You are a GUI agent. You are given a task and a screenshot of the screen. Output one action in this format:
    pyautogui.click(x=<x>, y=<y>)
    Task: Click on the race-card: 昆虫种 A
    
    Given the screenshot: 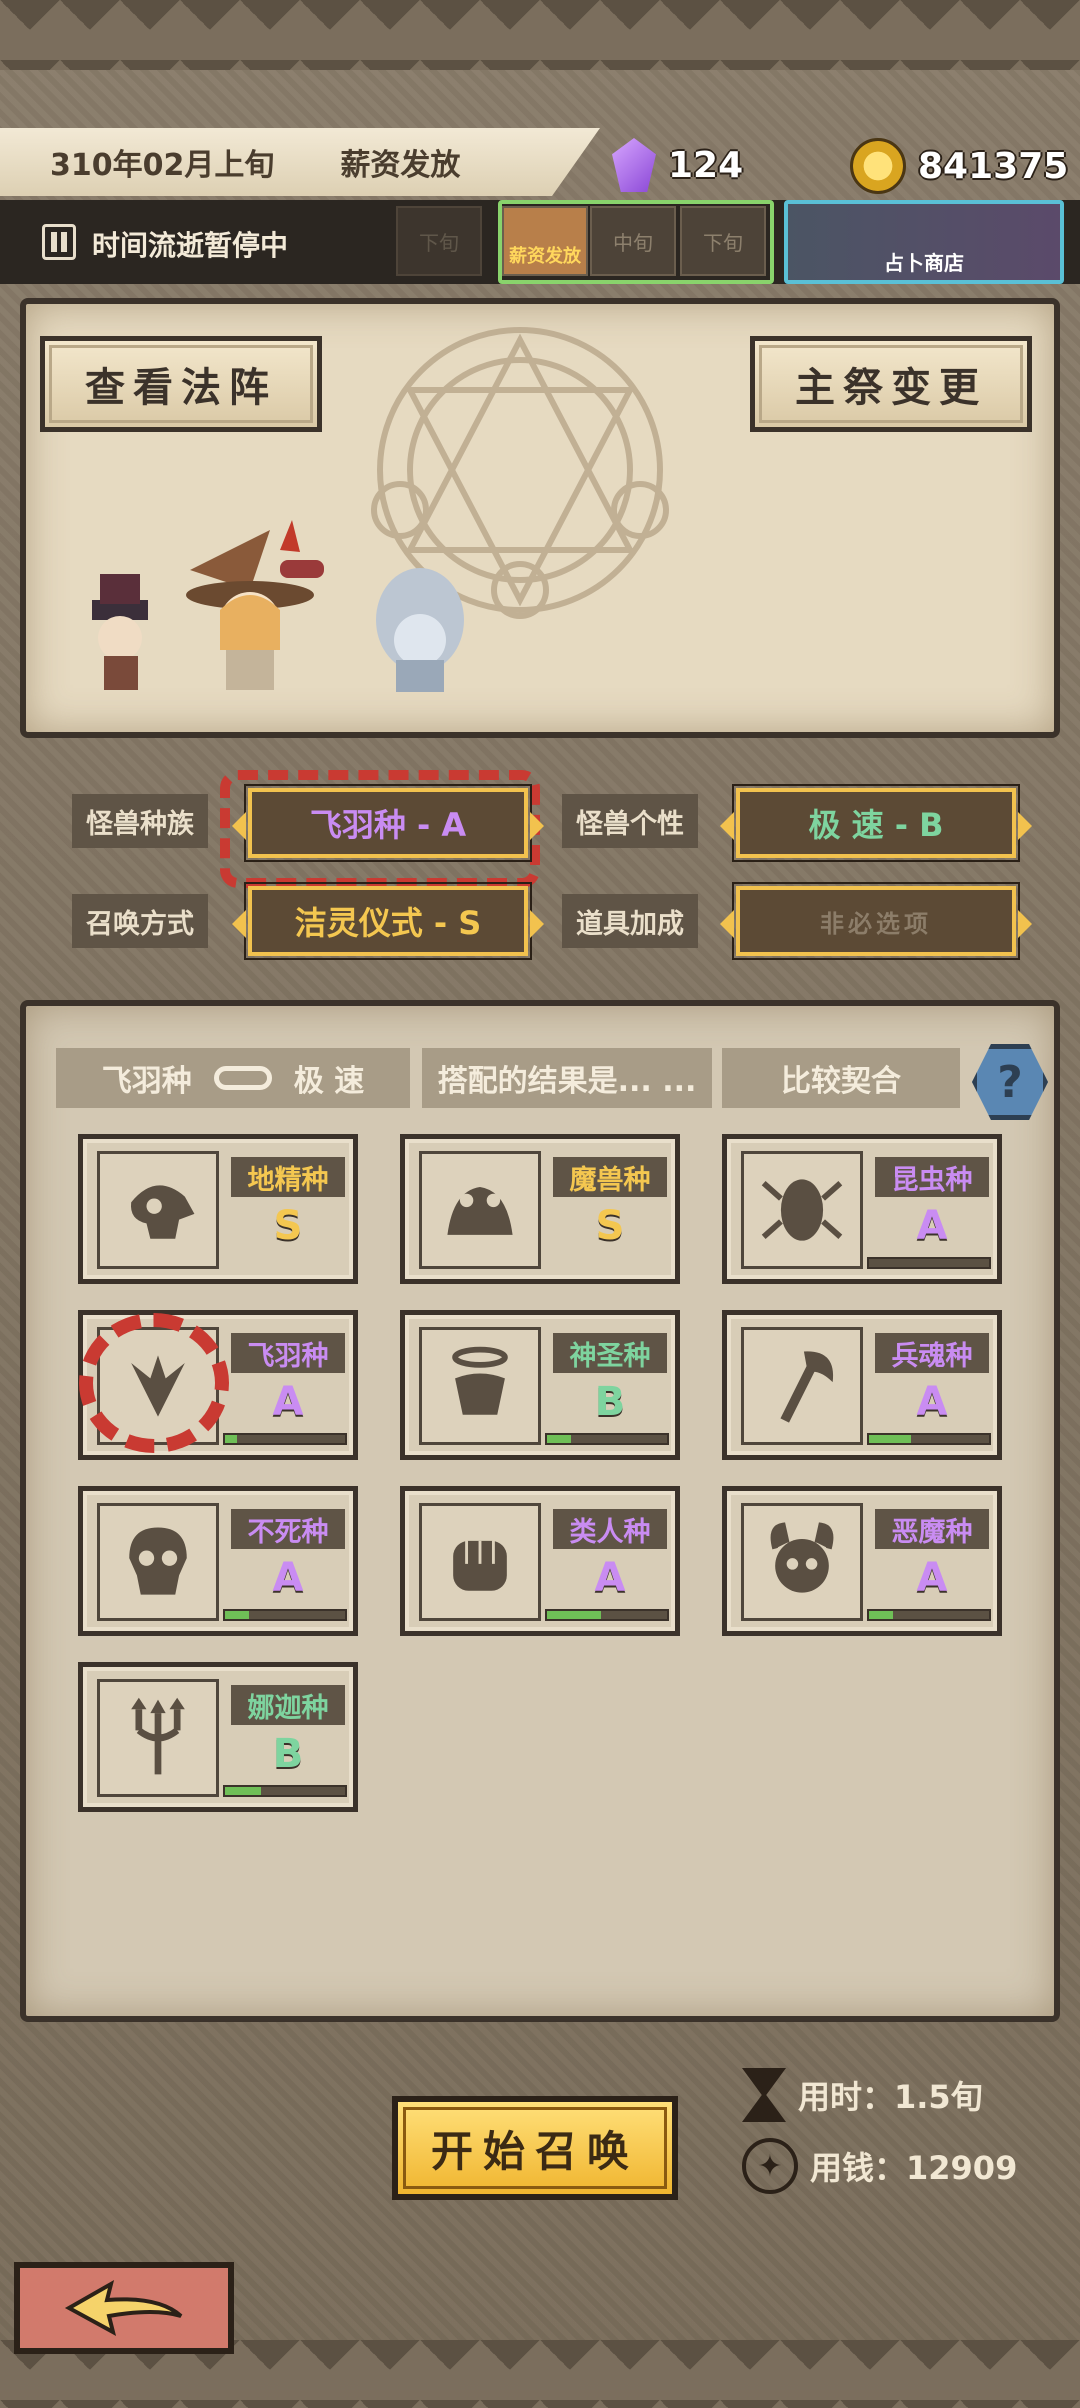 What is the action you would take?
    pyautogui.click(x=862, y=1209)
    